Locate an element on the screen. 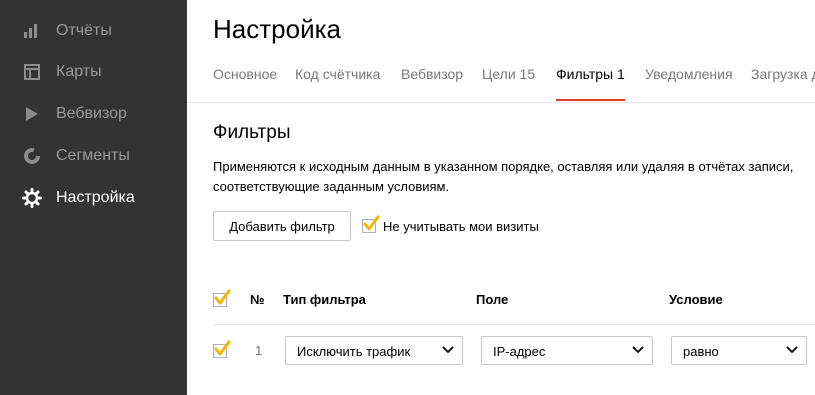 The image size is (815, 395). section-title: Фильтры is located at coordinates (252, 132).